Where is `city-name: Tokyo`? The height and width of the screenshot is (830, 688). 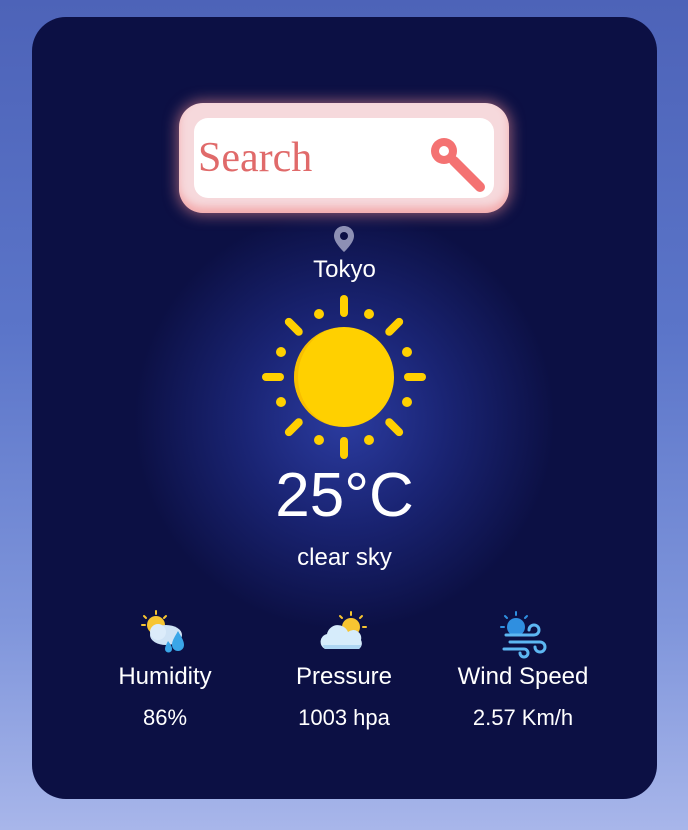
city-name: Tokyo is located at coordinates (344, 269).